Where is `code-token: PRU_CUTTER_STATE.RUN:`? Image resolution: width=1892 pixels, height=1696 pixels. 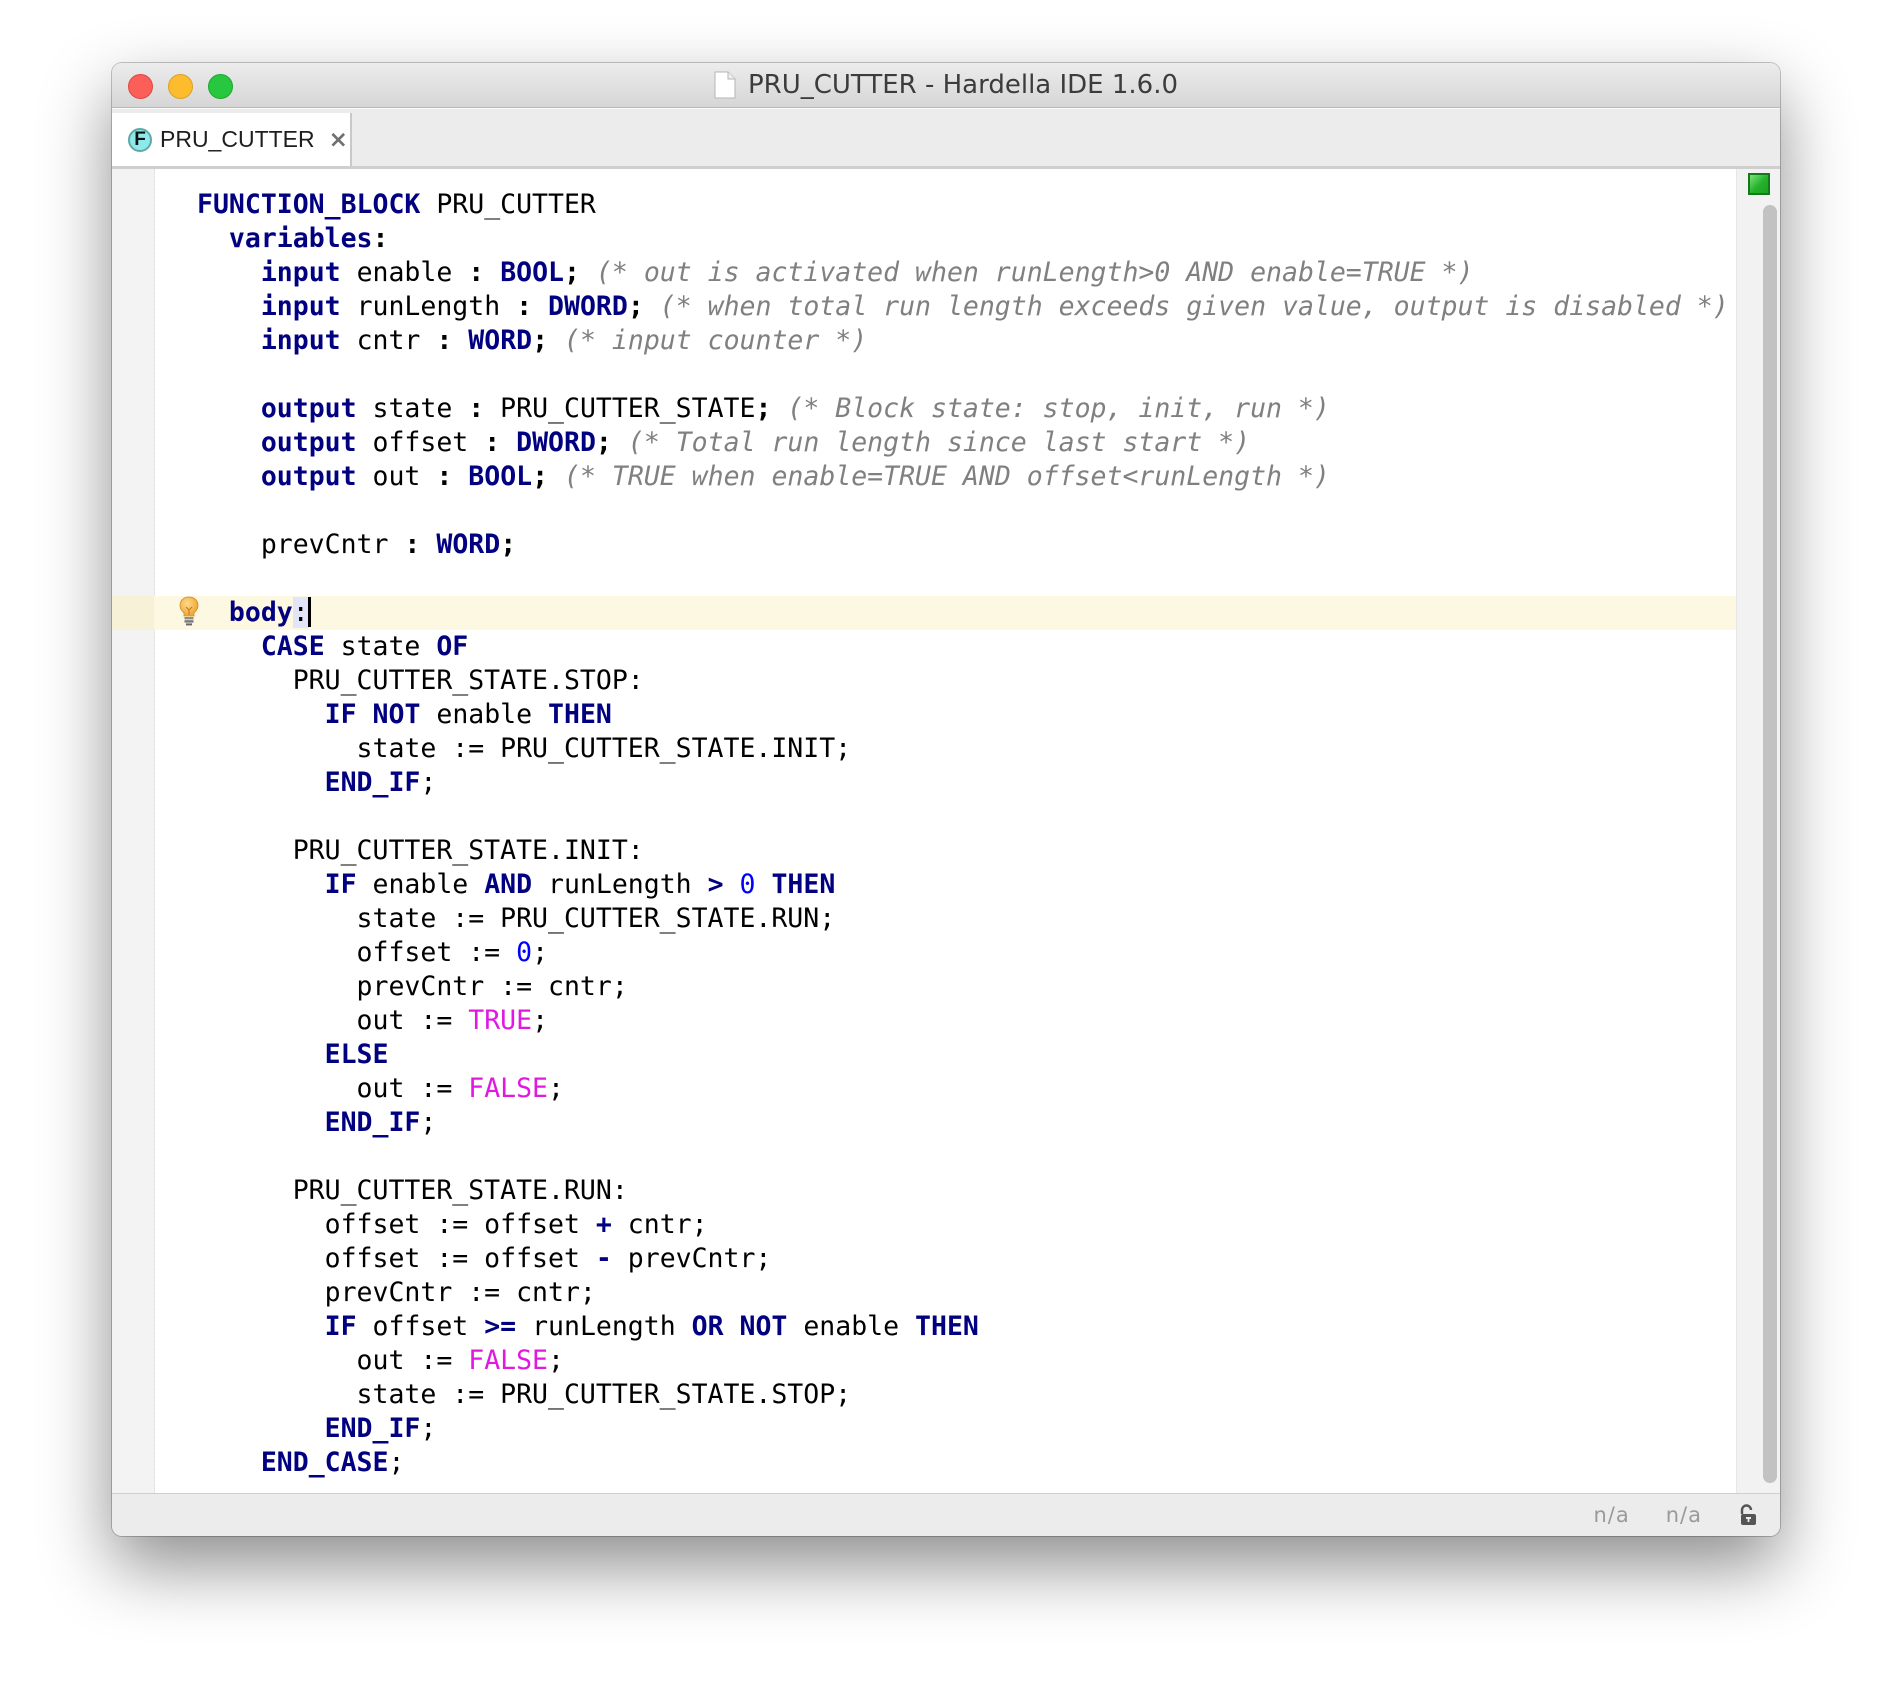
code-token: PRU_CUTTER_STATE.RUN: is located at coordinates (412, 1190).